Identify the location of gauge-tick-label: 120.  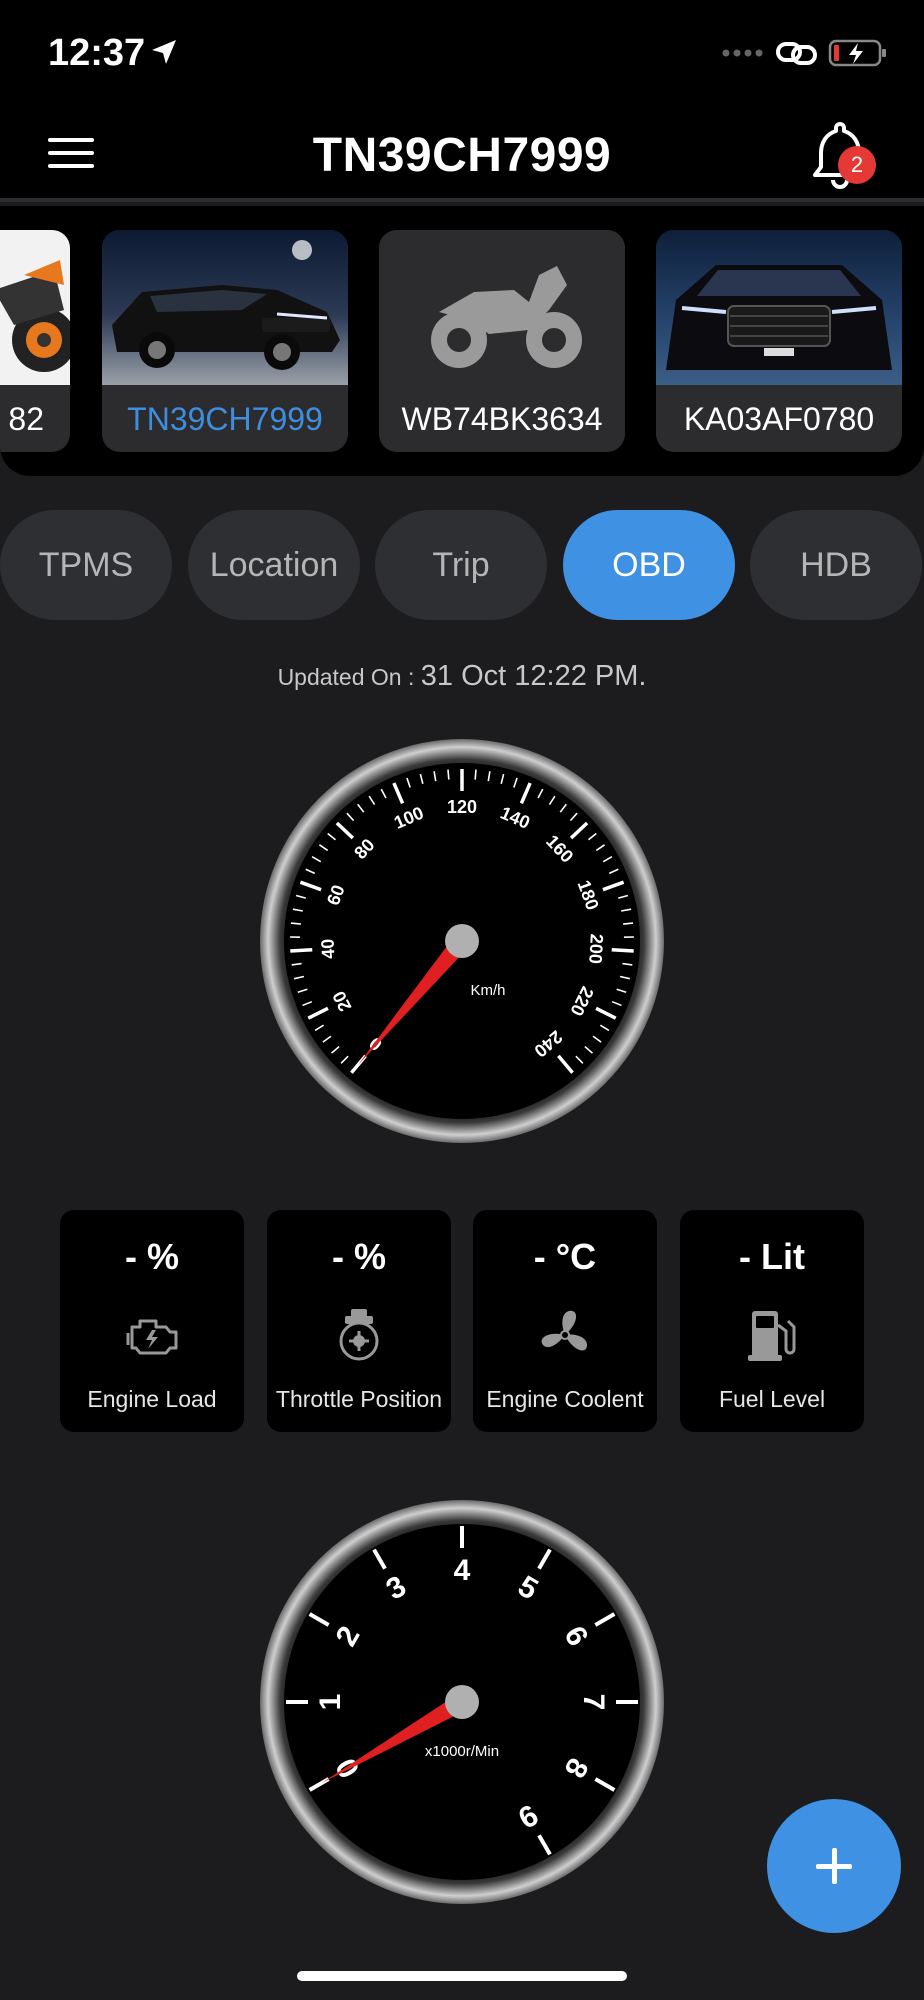
(462, 807).